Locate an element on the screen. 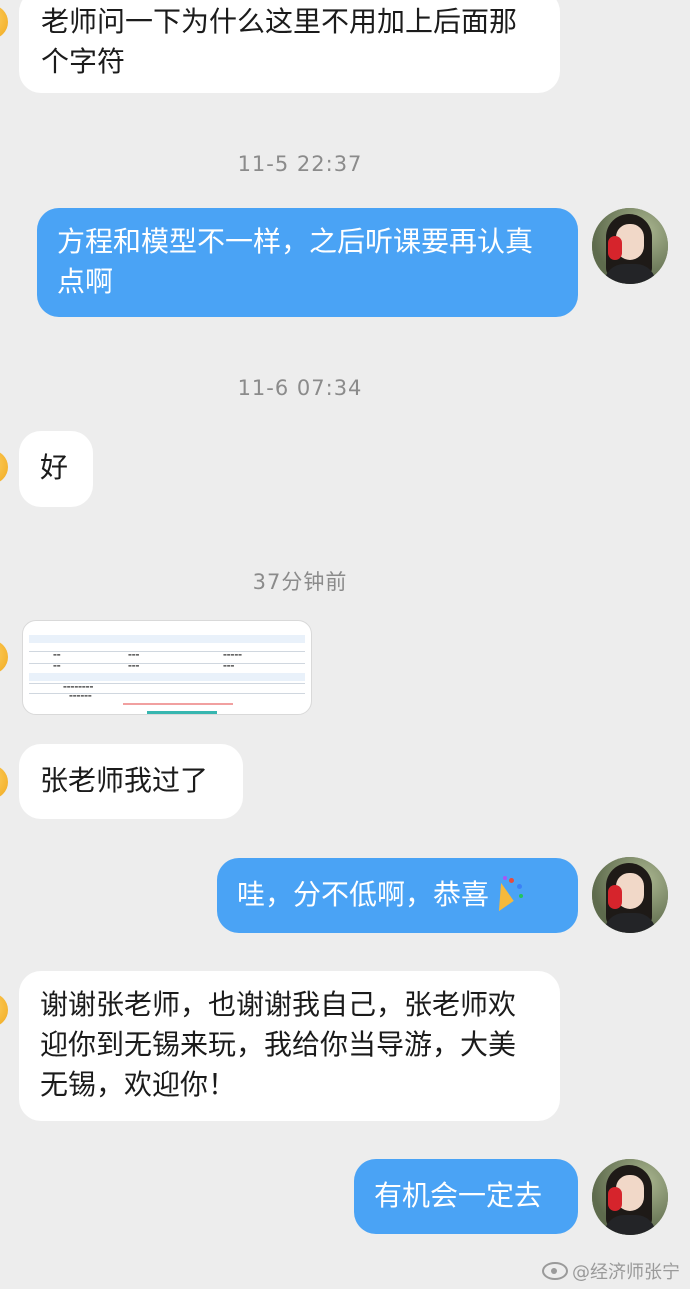  watermark: @经济师张宁 is located at coordinates (611, 1271).